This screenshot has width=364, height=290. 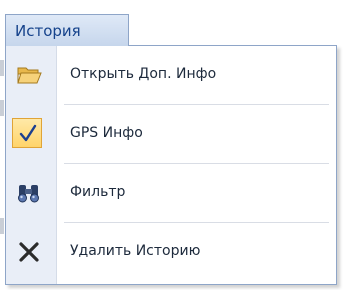 I want to click on history-menu-tab: История, so click(x=67, y=30).